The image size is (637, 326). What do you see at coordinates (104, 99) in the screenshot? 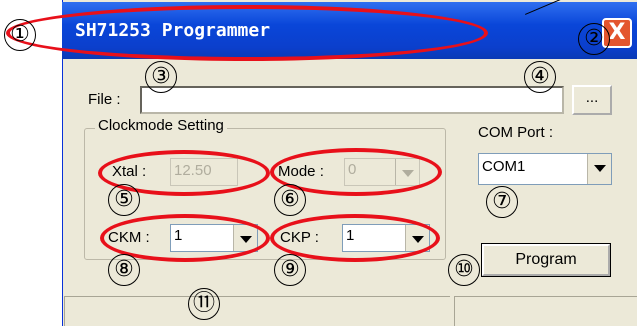
I see `file-label: File :` at bounding box center [104, 99].